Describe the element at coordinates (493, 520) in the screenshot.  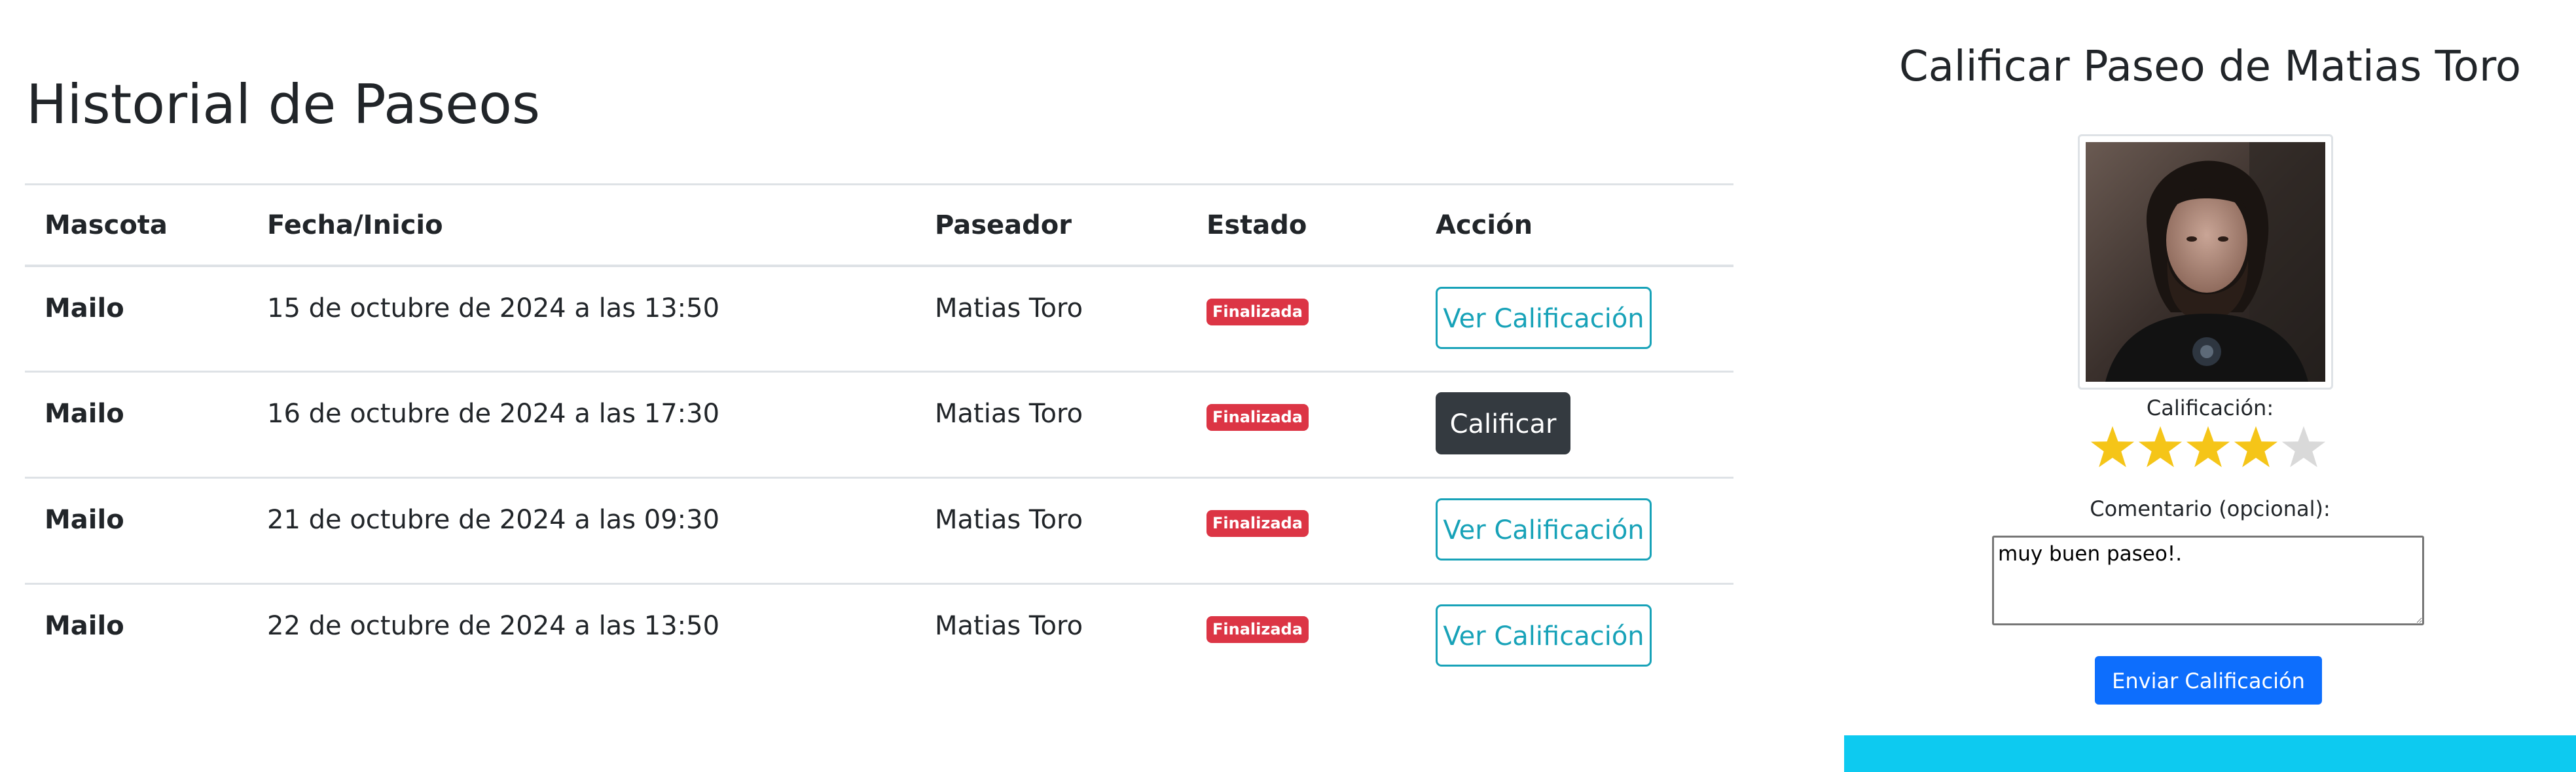
I see `walk-date: 21 de octubre de 2024 a las 09:30` at that location.